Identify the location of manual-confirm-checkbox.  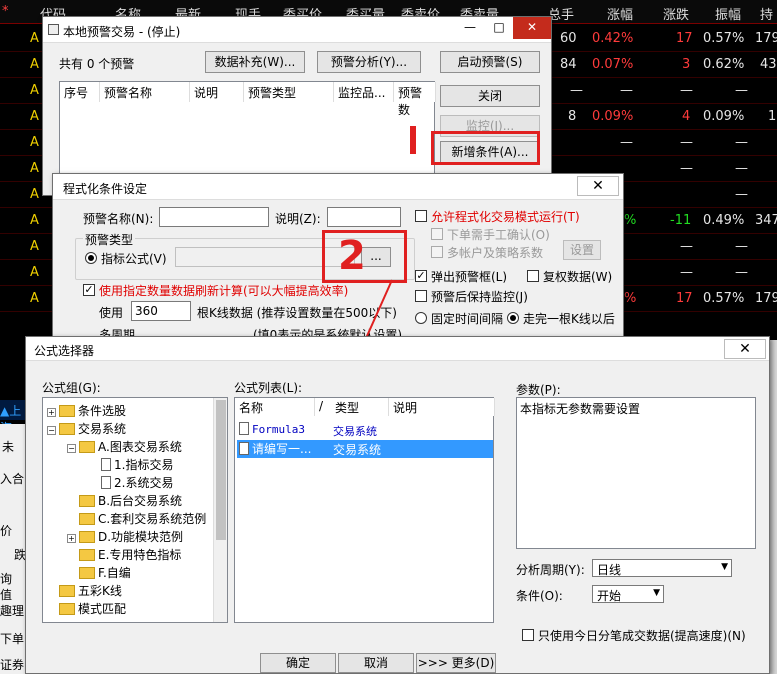
(437, 234).